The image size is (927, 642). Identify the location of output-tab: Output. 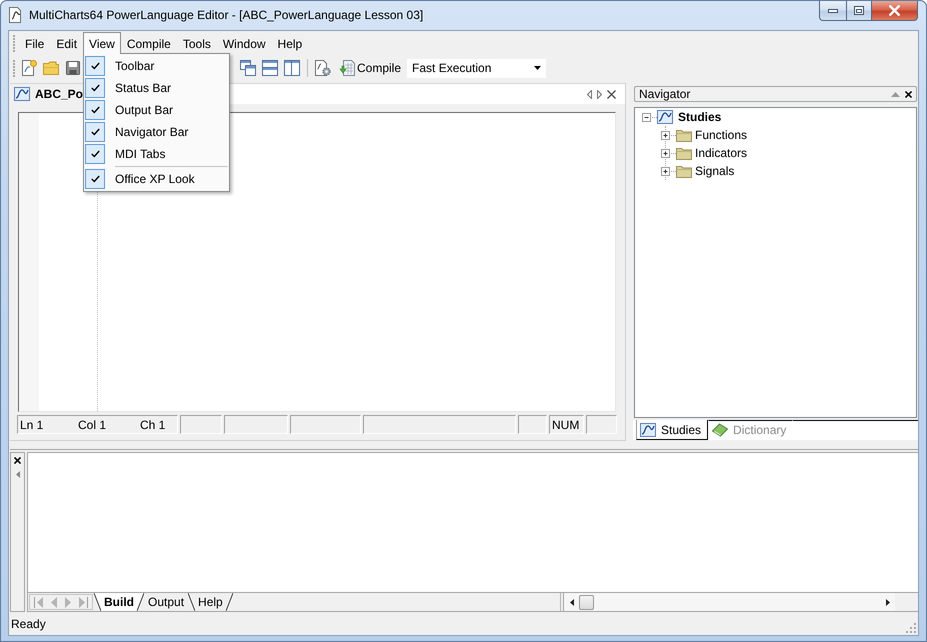
(166, 602).